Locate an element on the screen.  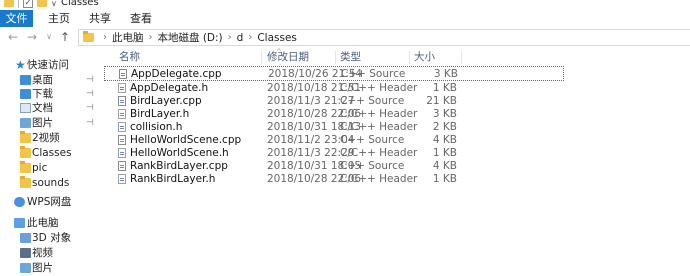
sidebar-item-documents: 文档 ⊣ is located at coordinates (50, 108).